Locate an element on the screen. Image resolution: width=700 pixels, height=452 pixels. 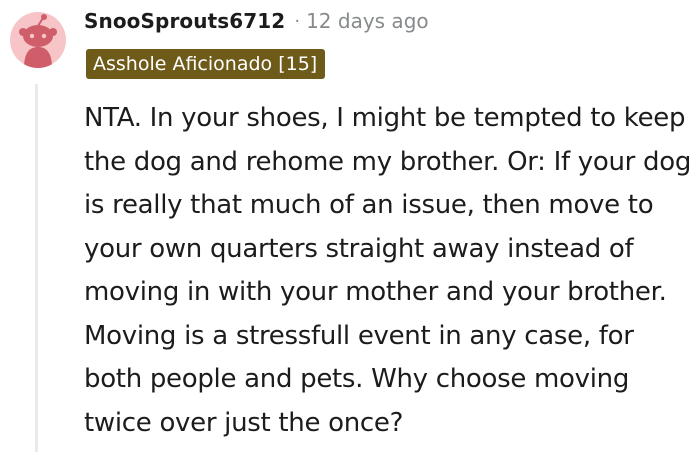
comment-timestamp: 12 days ago is located at coordinates (367, 21).